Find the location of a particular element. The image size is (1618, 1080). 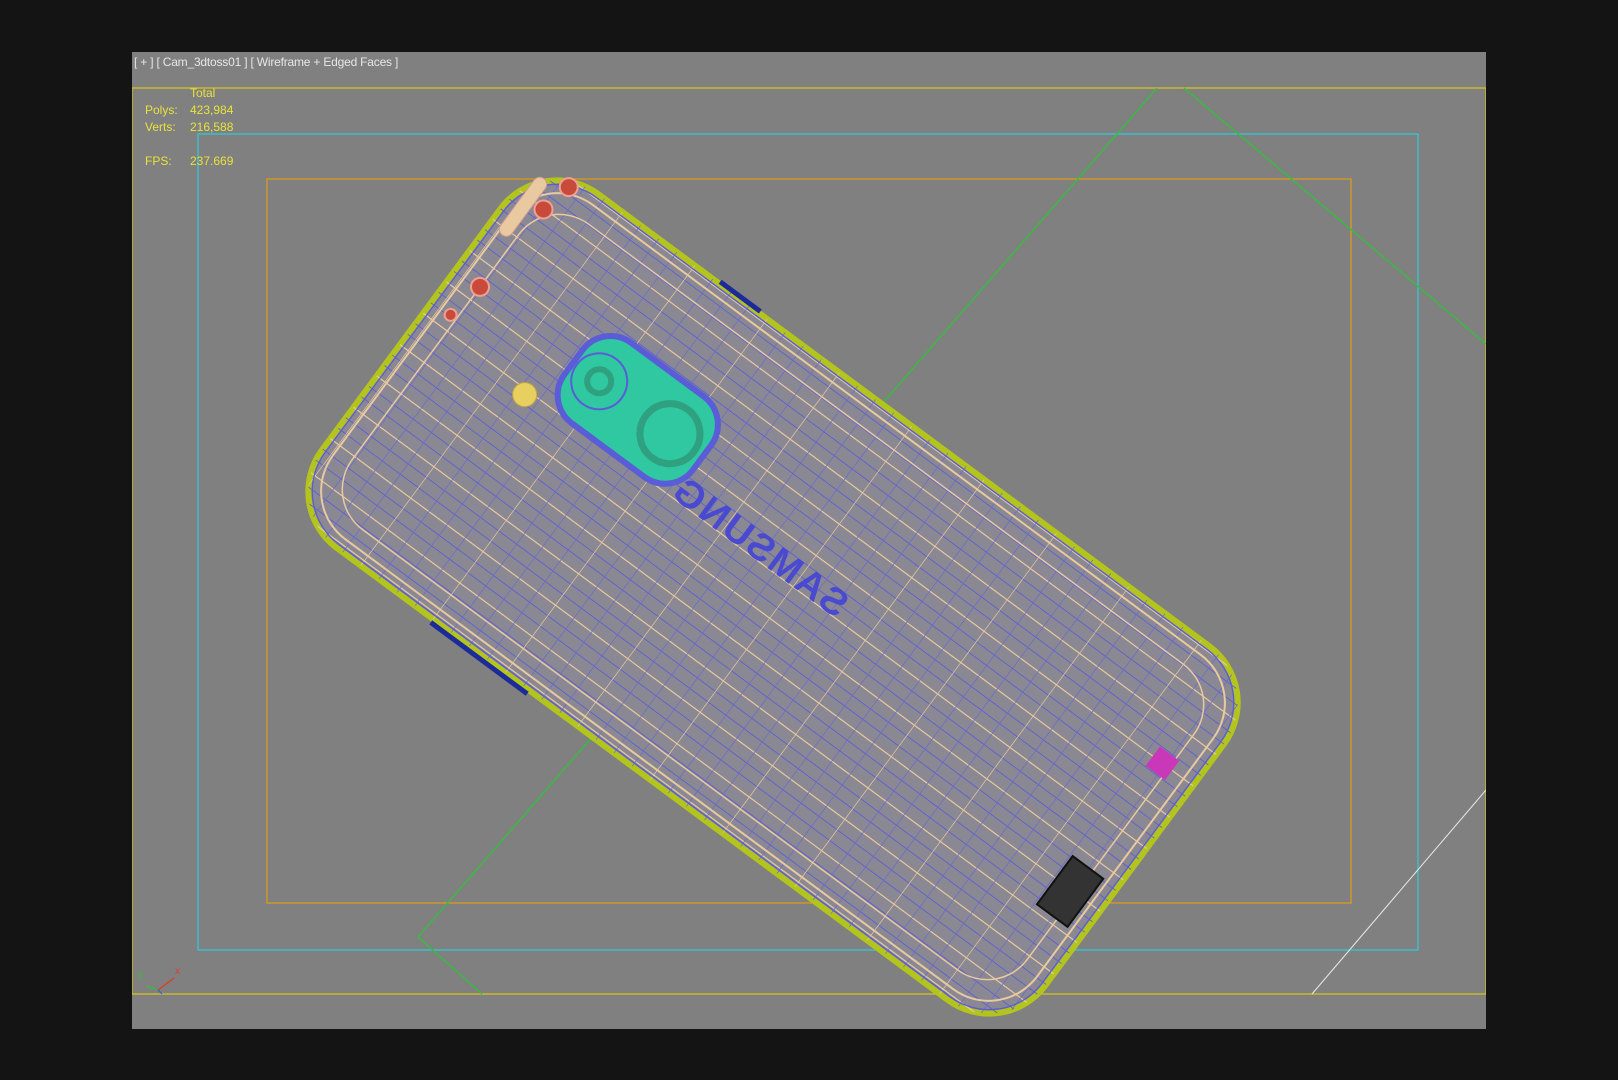

polys-value: 423,984 is located at coordinates (212, 110).